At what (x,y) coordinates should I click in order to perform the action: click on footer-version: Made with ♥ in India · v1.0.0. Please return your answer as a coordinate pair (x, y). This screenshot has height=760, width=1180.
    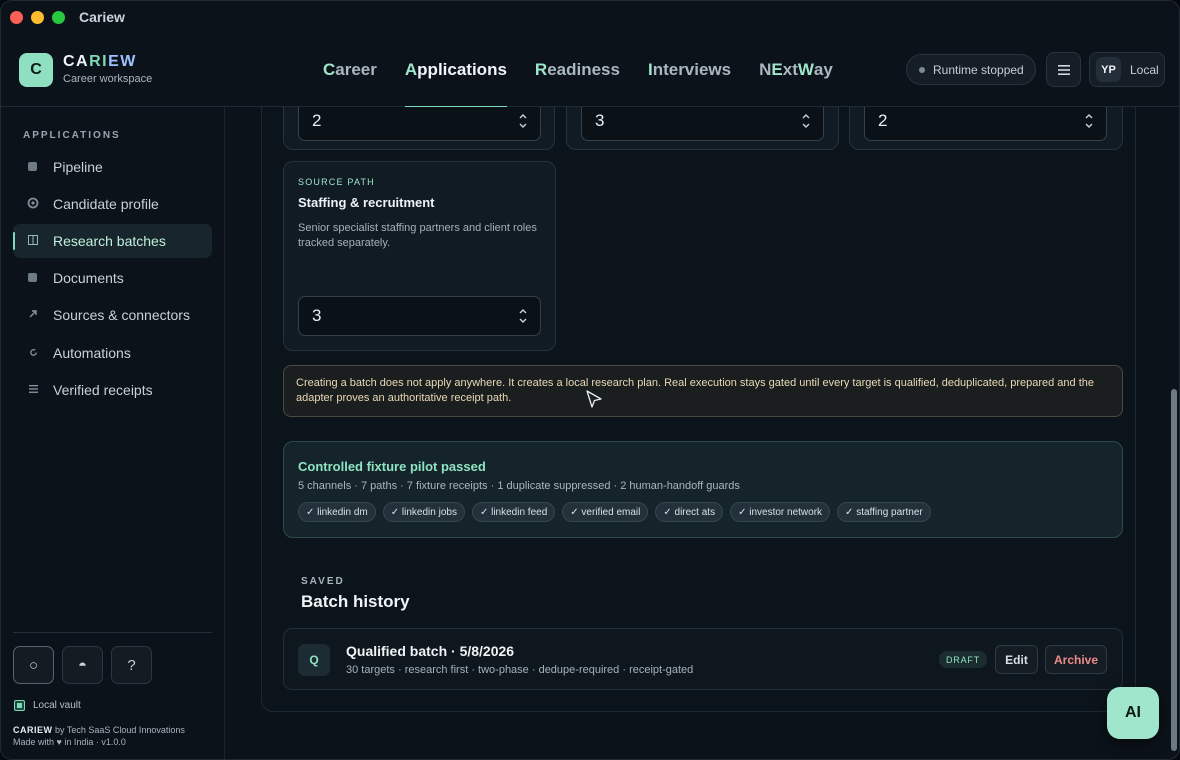
    Looking at the image, I should click on (69, 742).